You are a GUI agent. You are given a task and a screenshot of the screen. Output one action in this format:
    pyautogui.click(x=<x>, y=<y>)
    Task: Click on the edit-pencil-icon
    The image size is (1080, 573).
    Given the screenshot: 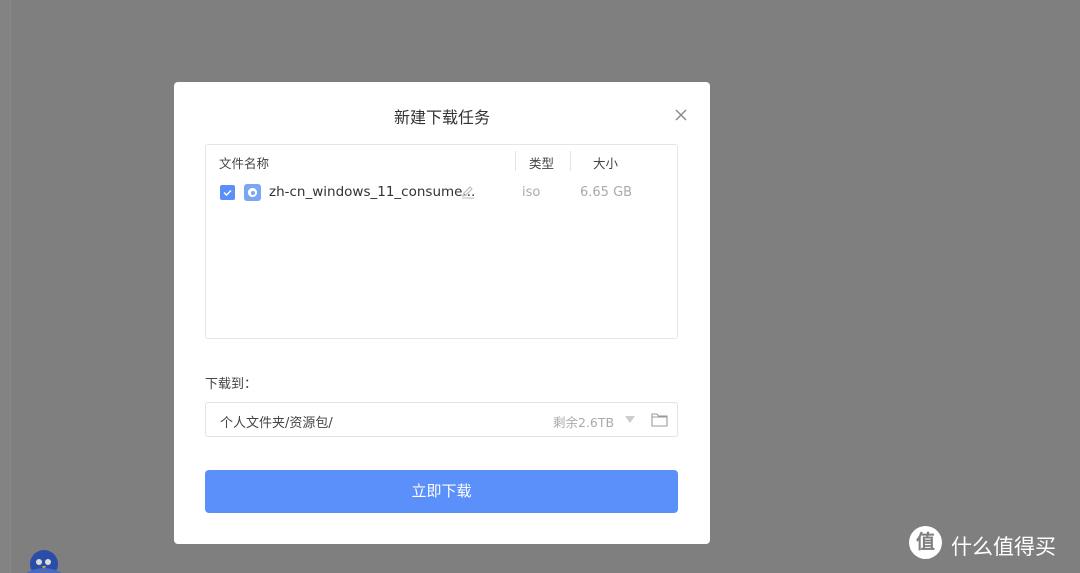 What is the action you would take?
    pyautogui.click(x=468, y=192)
    